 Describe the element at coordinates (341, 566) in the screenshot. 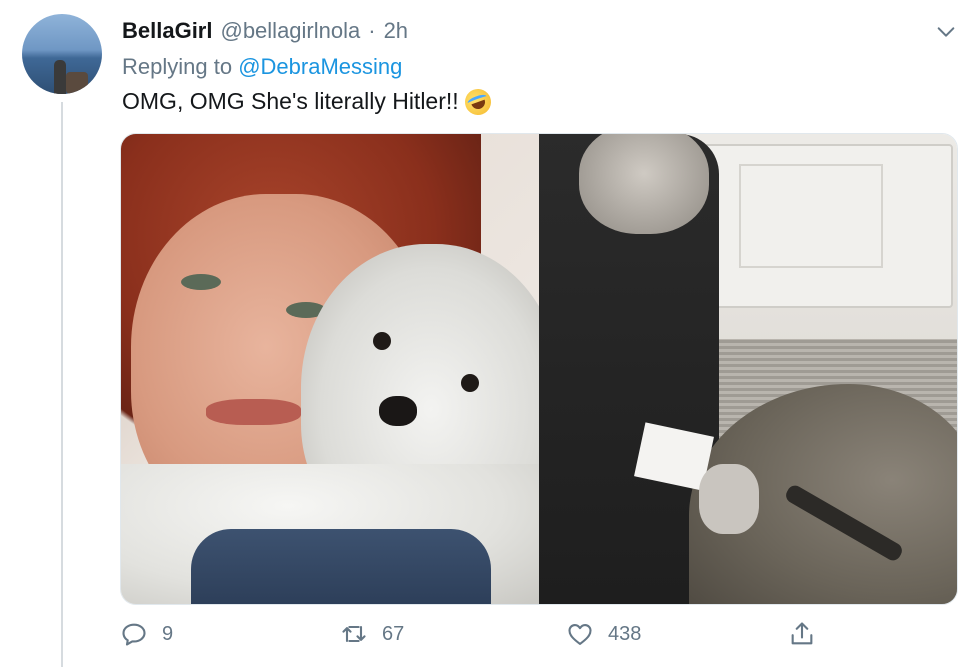

I see `jacket-shape` at that location.